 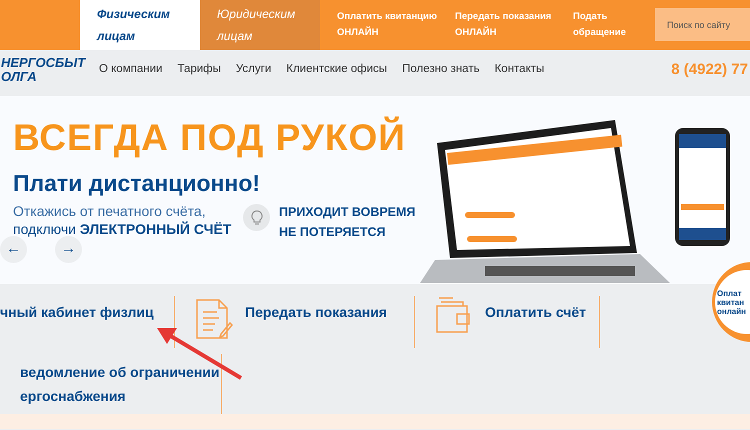 I want to click on service-link: ведомление об ограничении ергоснабжения, so click(x=120, y=384).